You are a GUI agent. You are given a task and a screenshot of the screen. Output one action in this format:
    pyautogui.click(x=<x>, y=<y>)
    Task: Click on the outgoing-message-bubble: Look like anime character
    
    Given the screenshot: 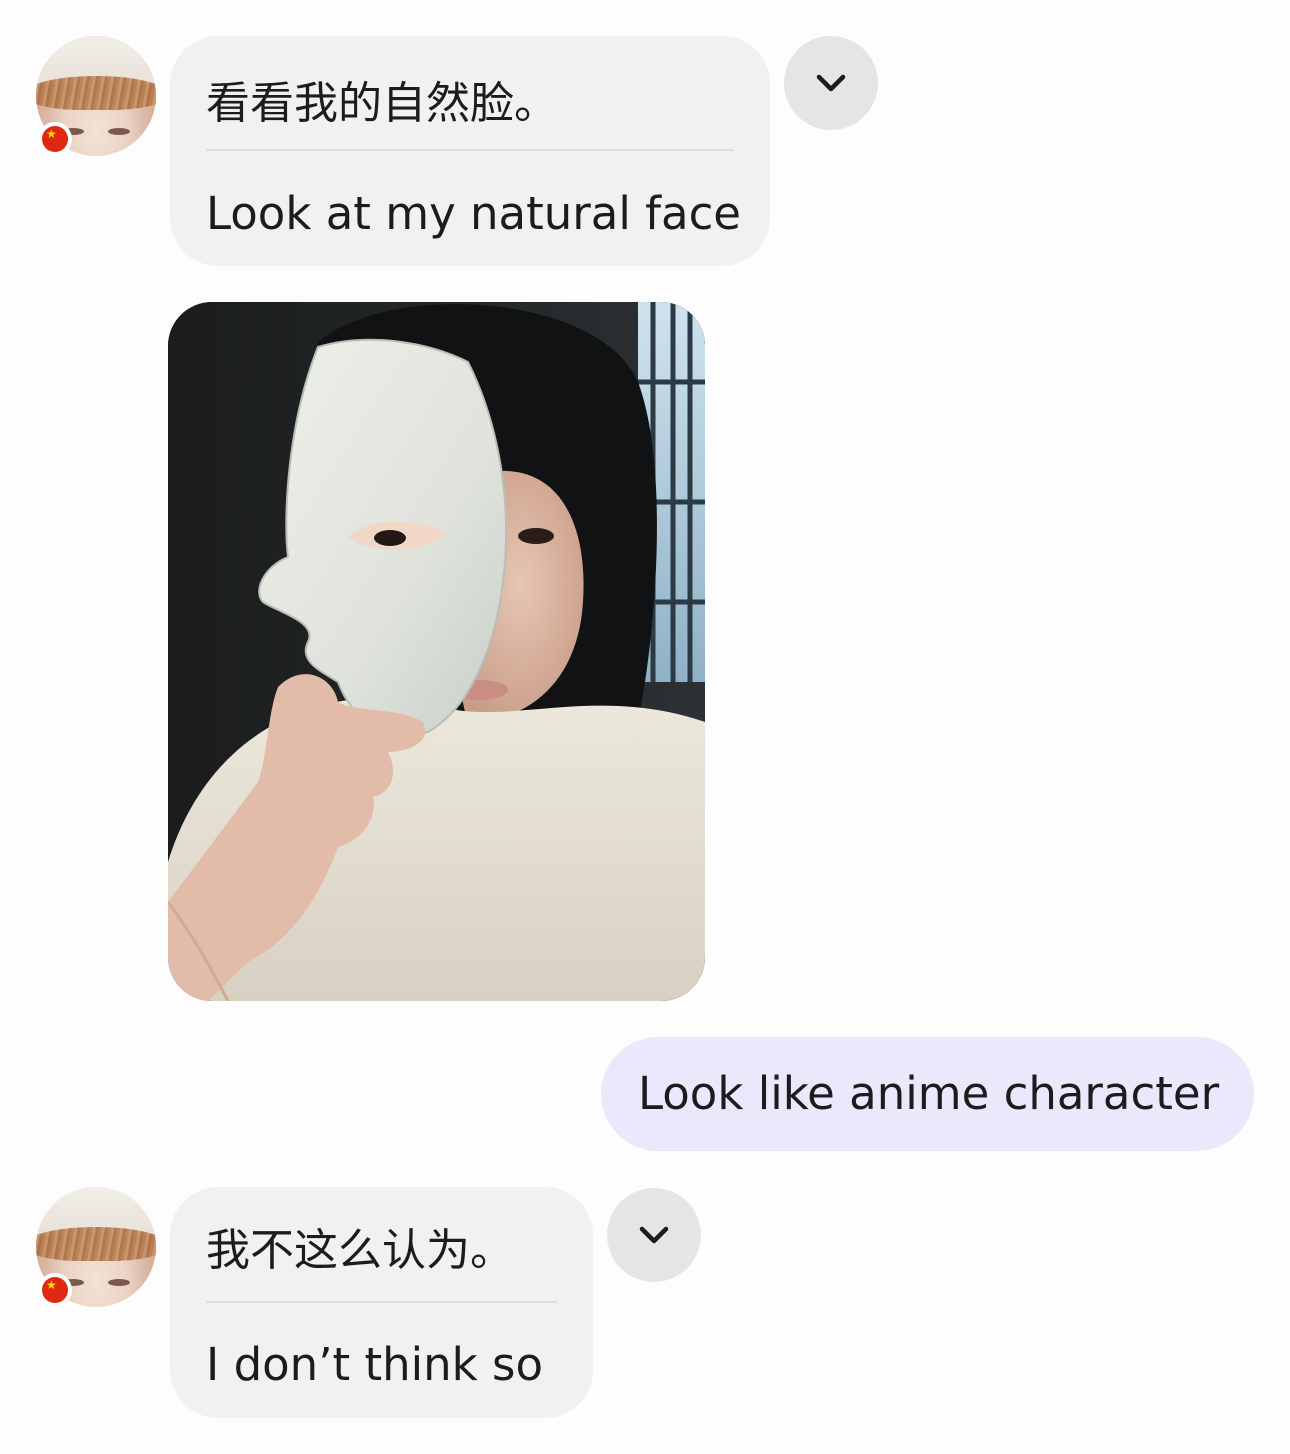 What is the action you would take?
    pyautogui.click(x=927, y=1094)
    